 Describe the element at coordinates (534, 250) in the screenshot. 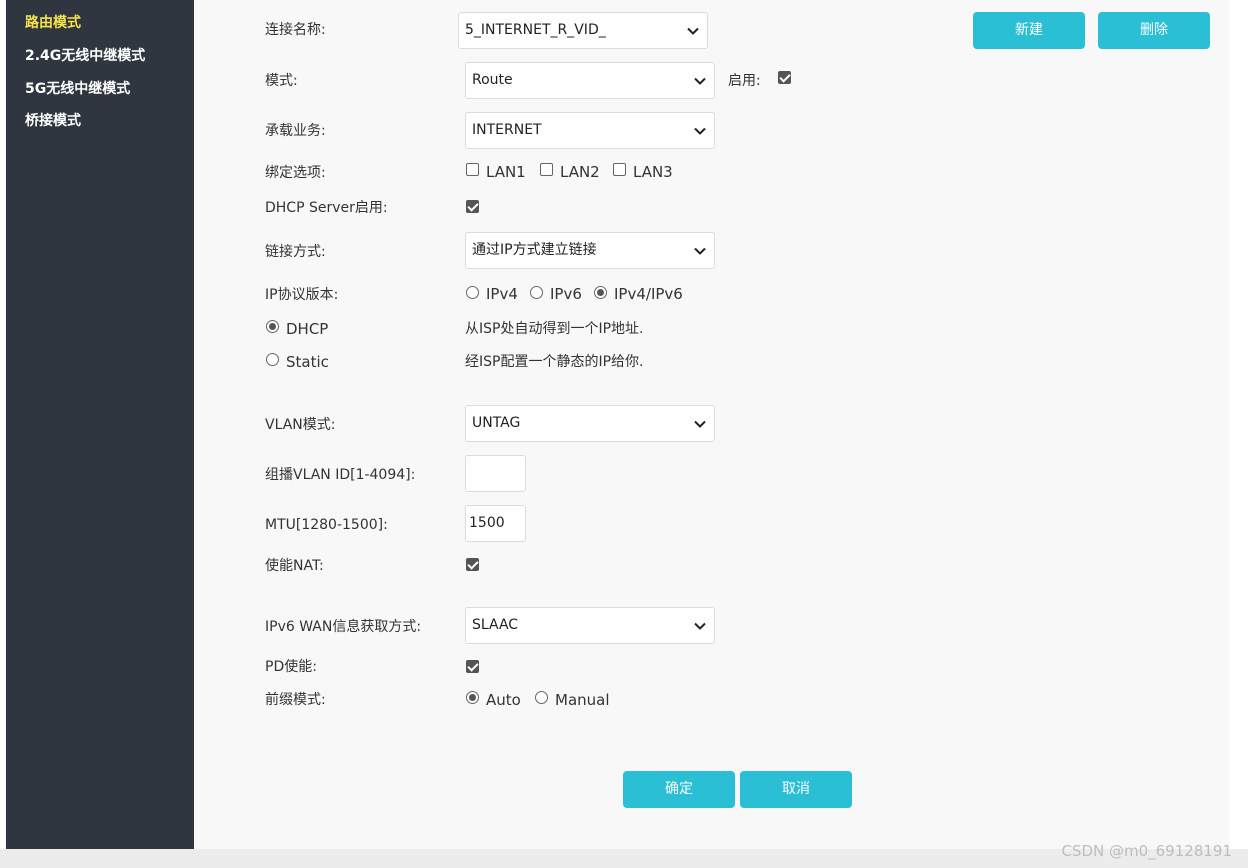

I see `link-method-value: 通过IP方式建立链接` at that location.